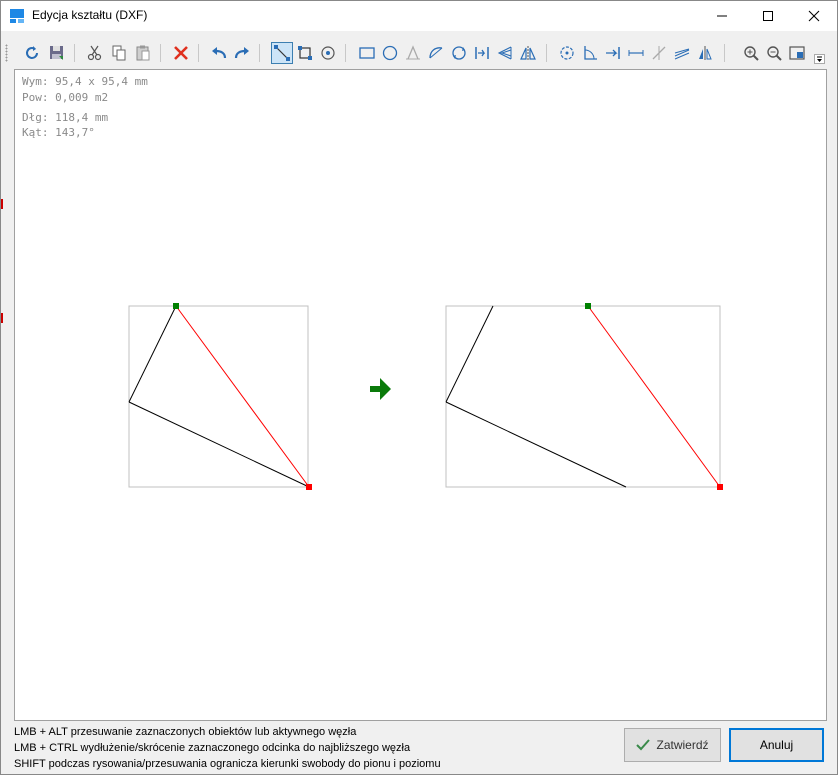 The height and width of the screenshot is (775, 838). What do you see at coordinates (6, 53) in the screenshot?
I see `toolbar-grip` at bounding box center [6, 53].